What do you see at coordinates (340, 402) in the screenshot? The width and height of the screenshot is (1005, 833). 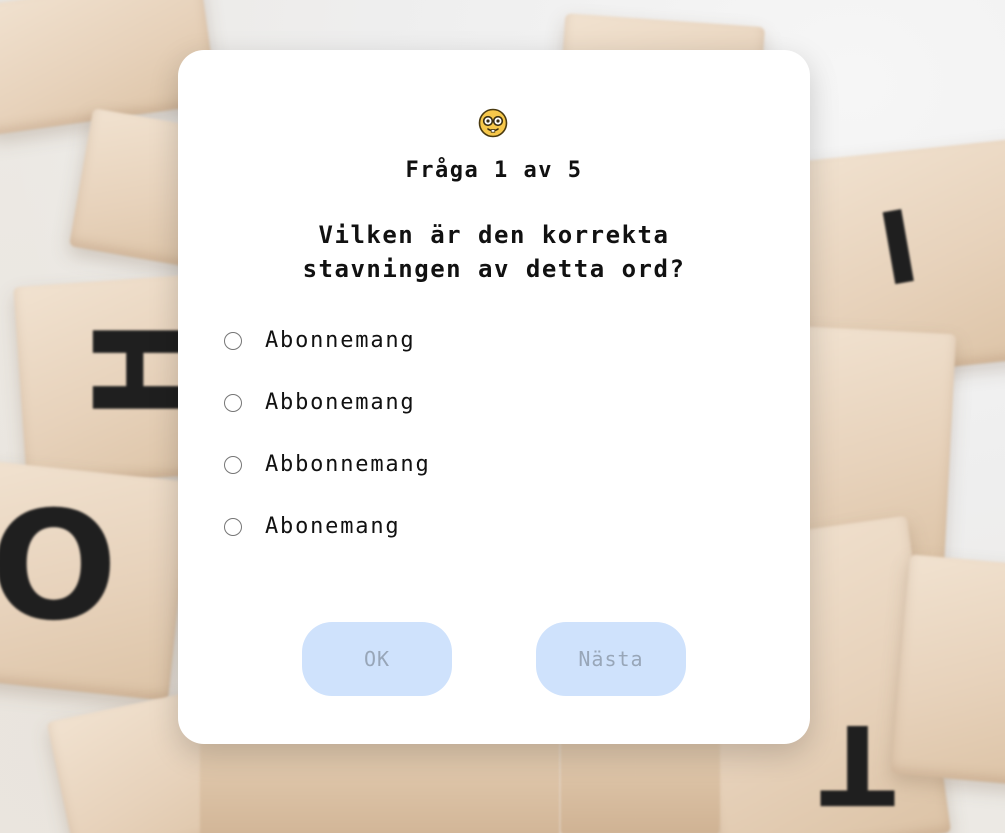 I see `answer-option-label: Abbonemang` at bounding box center [340, 402].